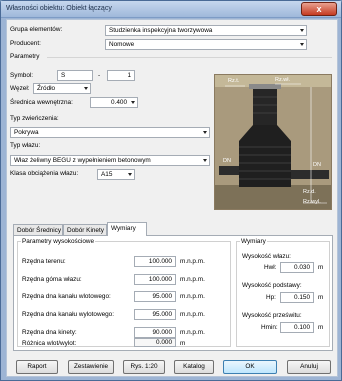  I want to click on producer-label: Producent:, so click(25, 43).